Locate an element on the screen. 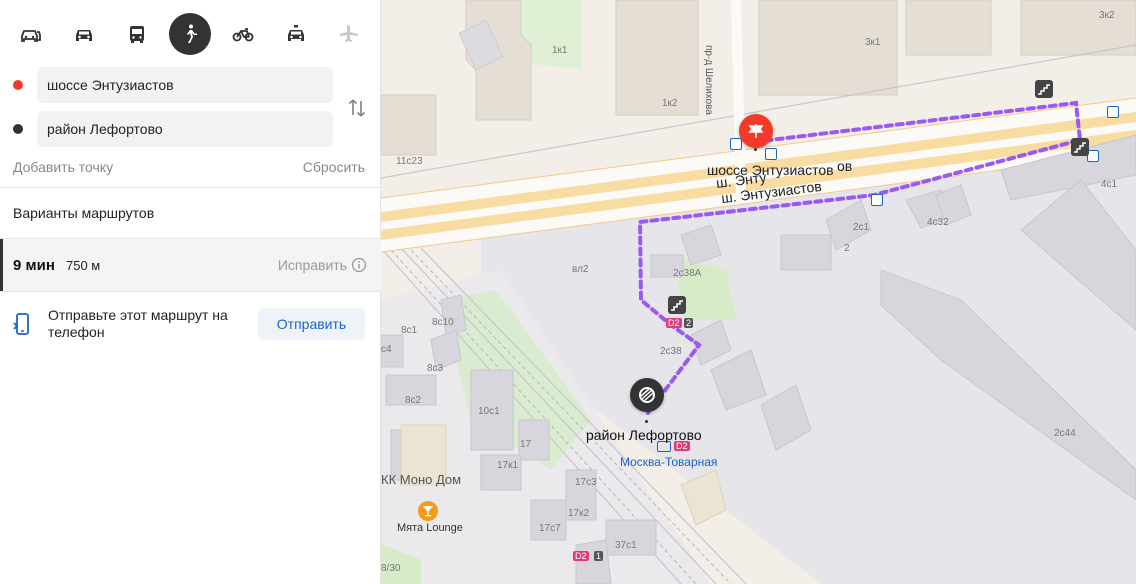 This screenshot has width=1136, height=584. mode-bicycle is located at coordinates (243, 34).